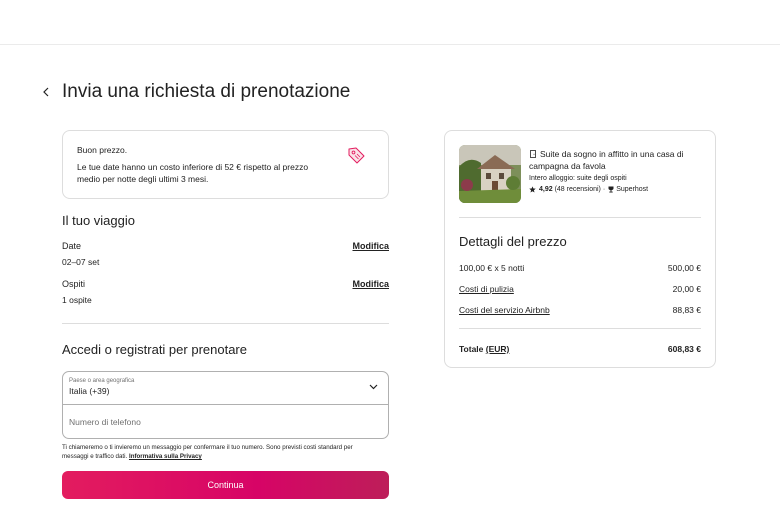 The height and width of the screenshot is (521, 780). What do you see at coordinates (89, 391) in the screenshot?
I see `country-select-value: Italia (+39)` at bounding box center [89, 391].